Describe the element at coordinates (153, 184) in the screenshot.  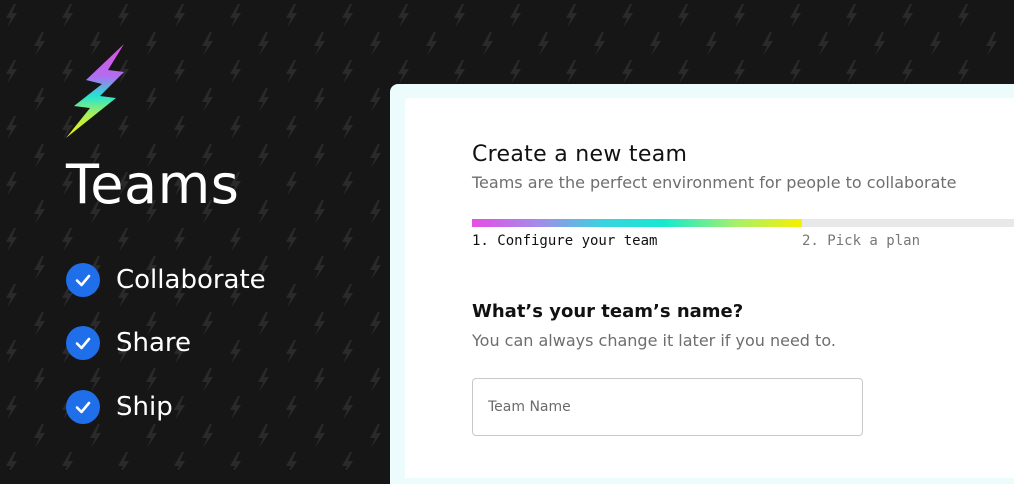
I see `brand-title: Teams` at that location.